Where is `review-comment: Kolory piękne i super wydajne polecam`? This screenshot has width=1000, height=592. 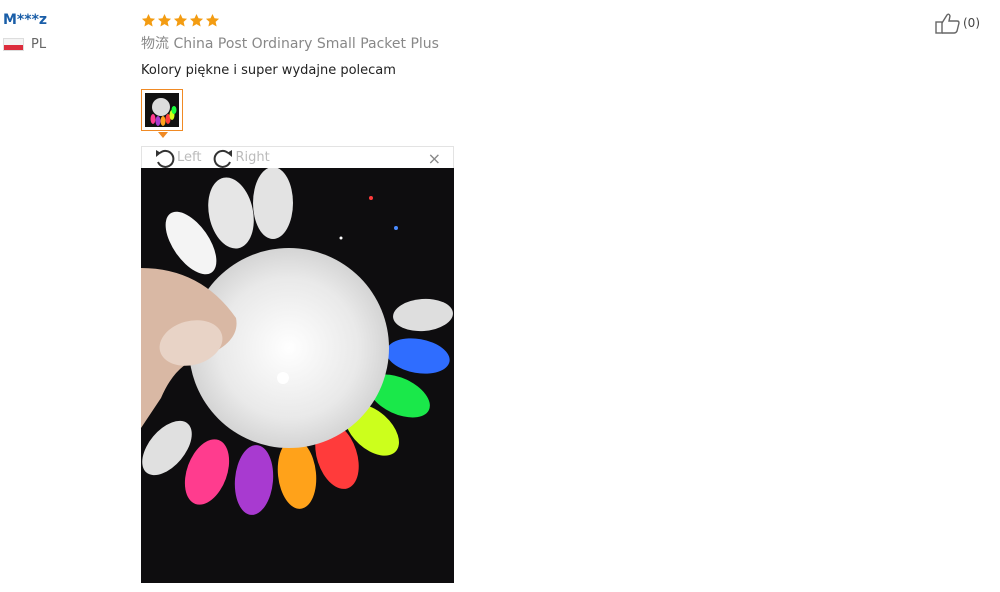 review-comment: Kolory piękne i super wydajne polecam is located at coordinates (268, 70).